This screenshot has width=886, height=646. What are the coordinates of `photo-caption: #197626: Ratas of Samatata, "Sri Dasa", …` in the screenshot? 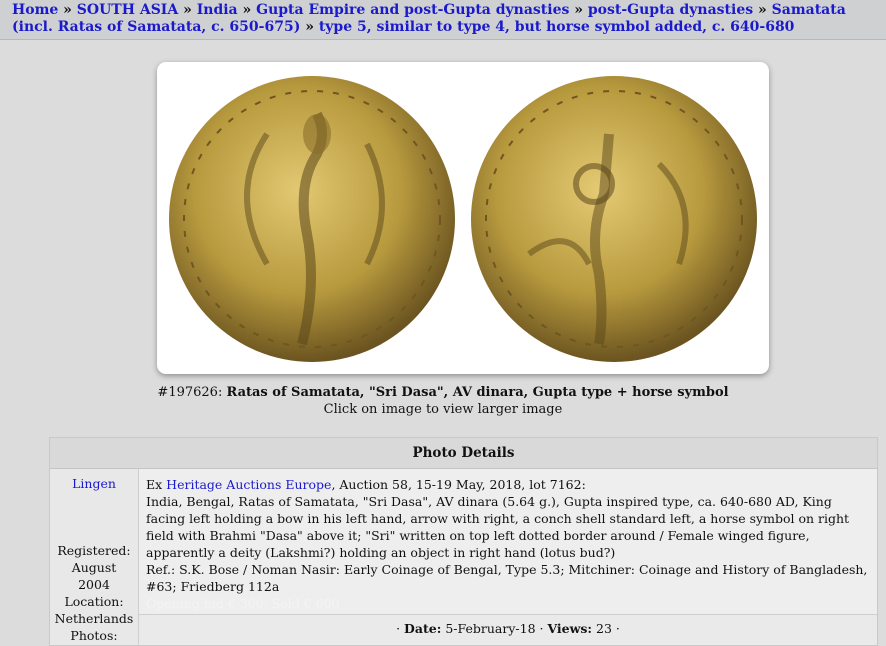 It's located at (443, 392).